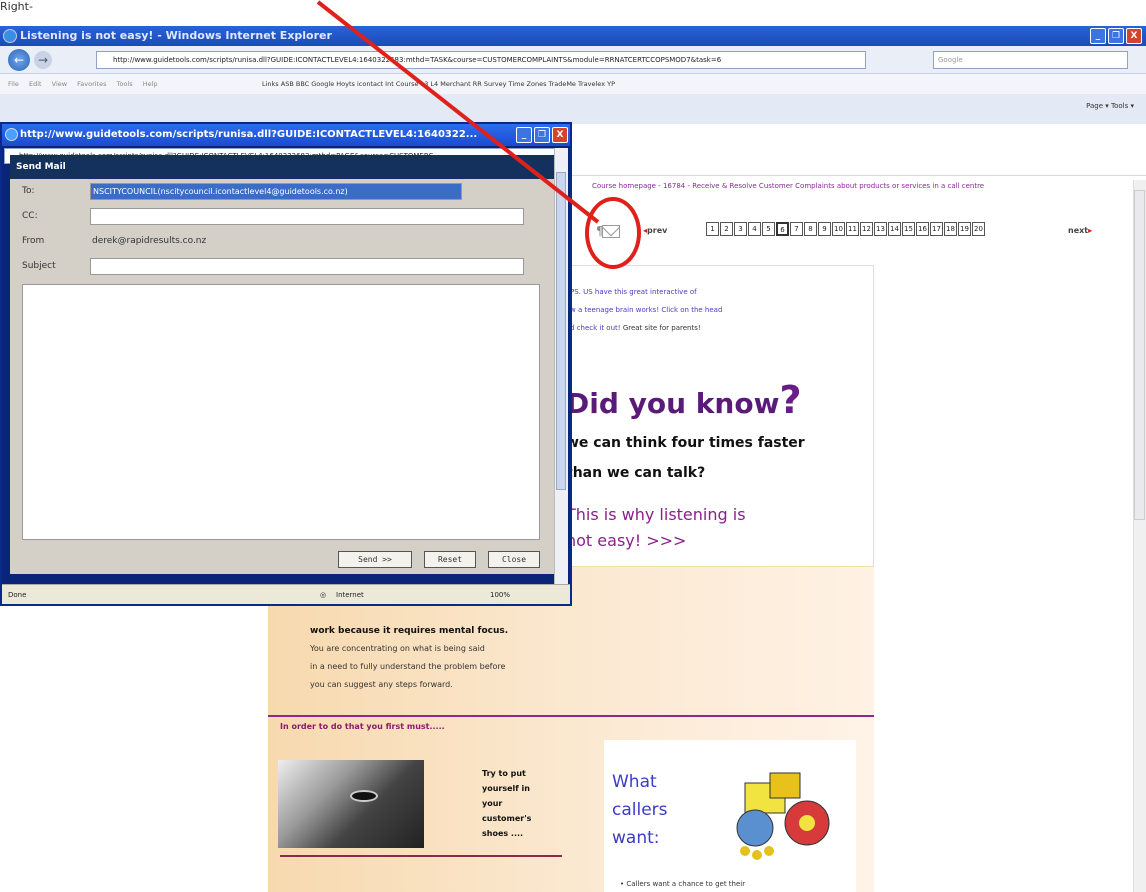 The width and height of the screenshot is (1146, 892). What do you see at coordinates (1134, 36) in the screenshot?
I see `close-button: X` at bounding box center [1134, 36].